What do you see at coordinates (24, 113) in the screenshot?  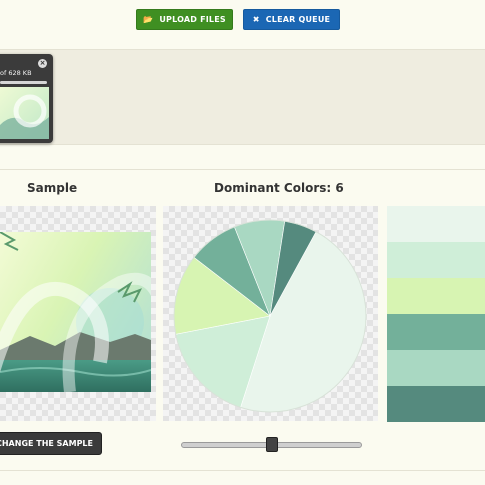 I see `queue-thumbnail` at bounding box center [24, 113].